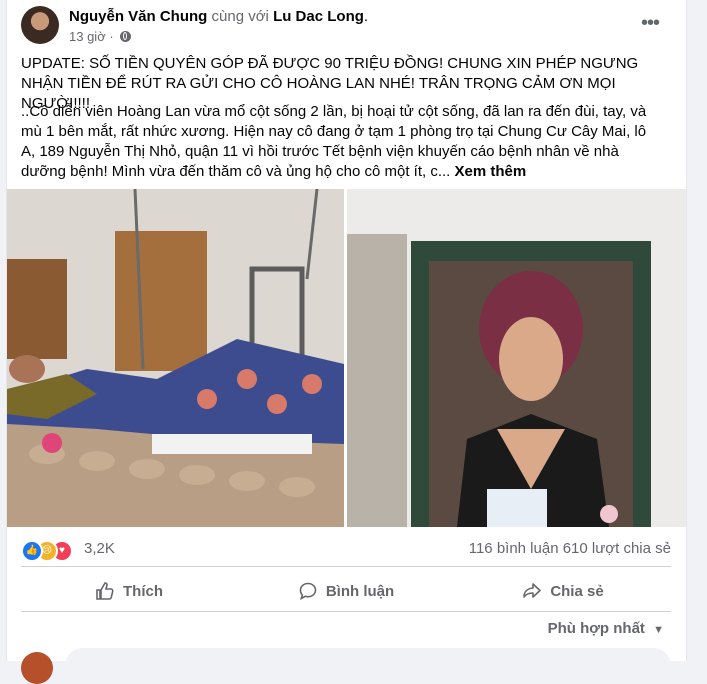 This screenshot has height=684, width=707. I want to click on share-arrow-icon, so click(532, 590).